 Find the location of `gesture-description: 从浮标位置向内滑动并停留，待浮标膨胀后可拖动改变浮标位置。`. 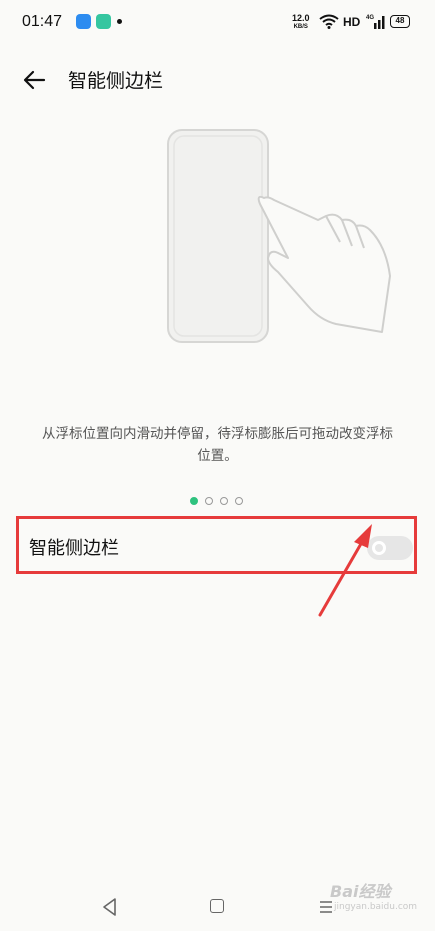

gesture-description: 从浮标位置向内滑动并停留，待浮标膨胀后可拖动改变浮标位置。 is located at coordinates (217, 445).